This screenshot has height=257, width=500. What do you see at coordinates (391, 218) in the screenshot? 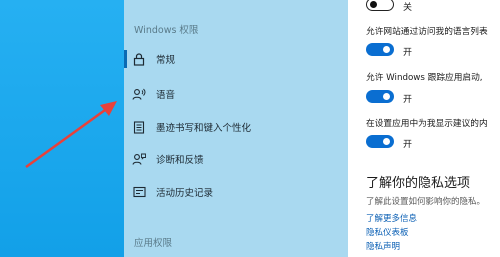
I see `learn-more-link: 了解更多信息` at bounding box center [391, 218].